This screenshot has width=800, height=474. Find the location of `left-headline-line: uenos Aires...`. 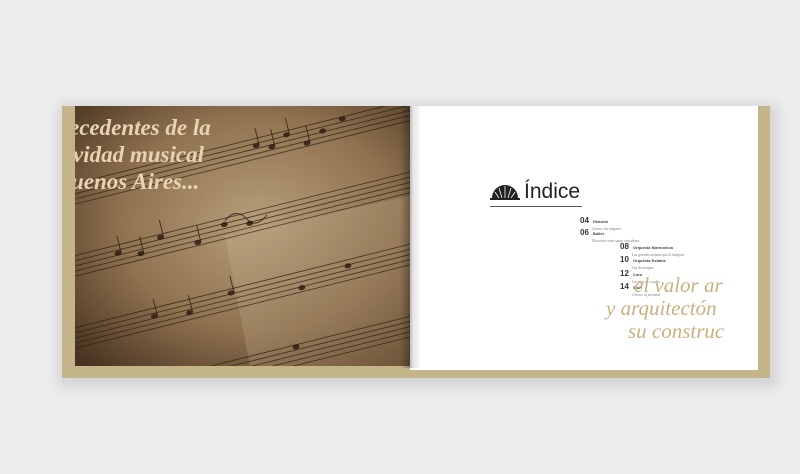

left-headline-line: uenos Aires... is located at coordinates (137, 181).